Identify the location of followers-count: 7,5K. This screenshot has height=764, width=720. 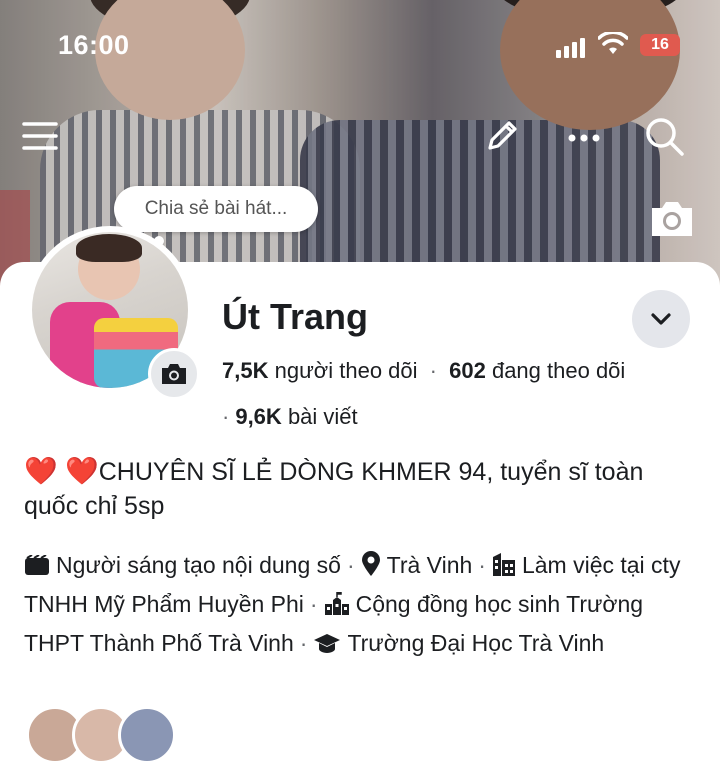
(245, 370).